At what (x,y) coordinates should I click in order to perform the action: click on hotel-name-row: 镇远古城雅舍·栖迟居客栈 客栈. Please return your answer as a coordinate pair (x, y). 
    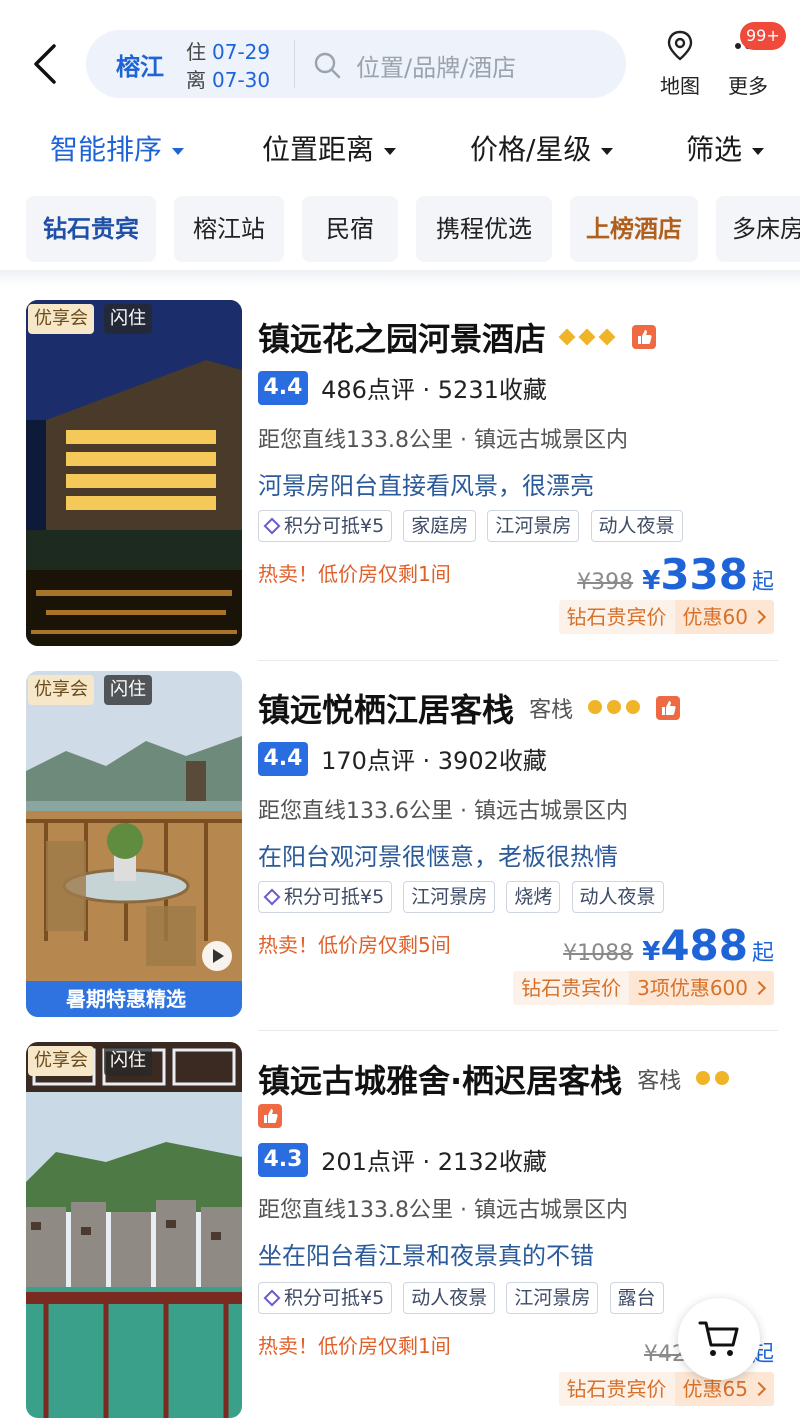
    Looking at the image, I should click on (523, 1079).